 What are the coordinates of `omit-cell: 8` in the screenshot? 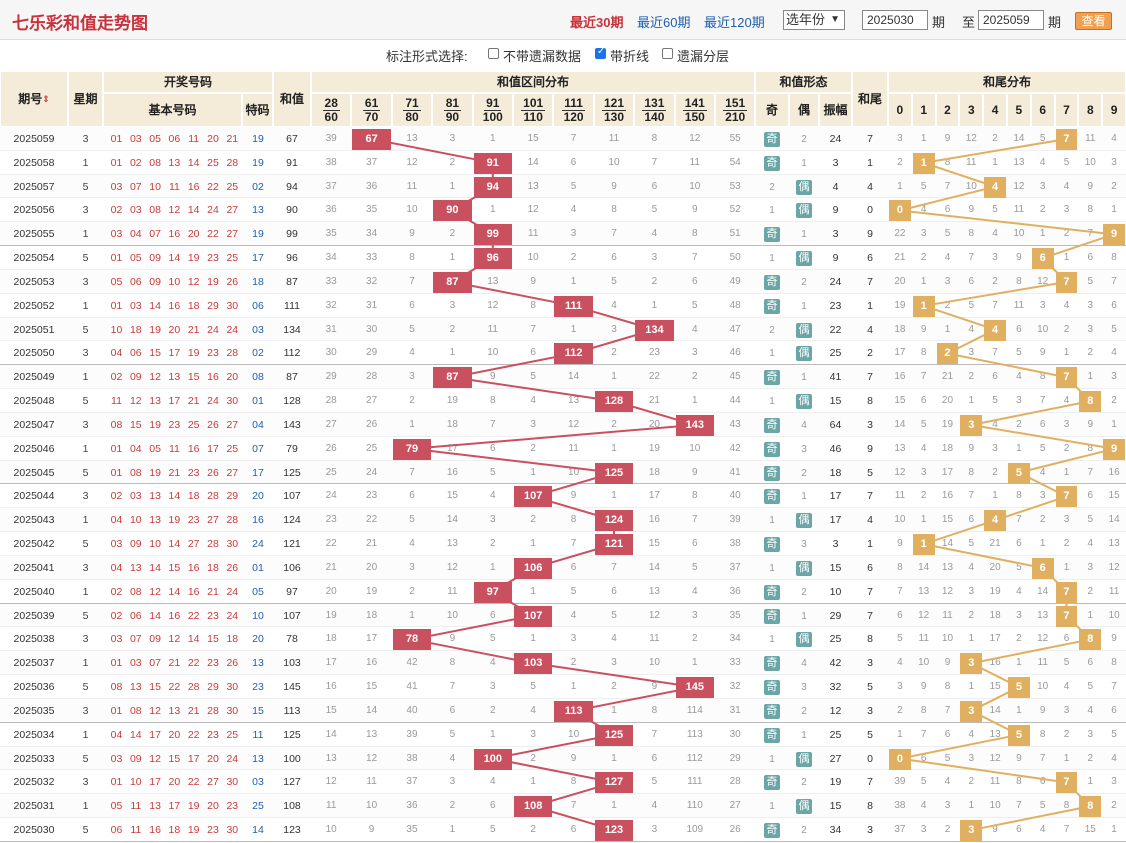 It's located at (573, 520).